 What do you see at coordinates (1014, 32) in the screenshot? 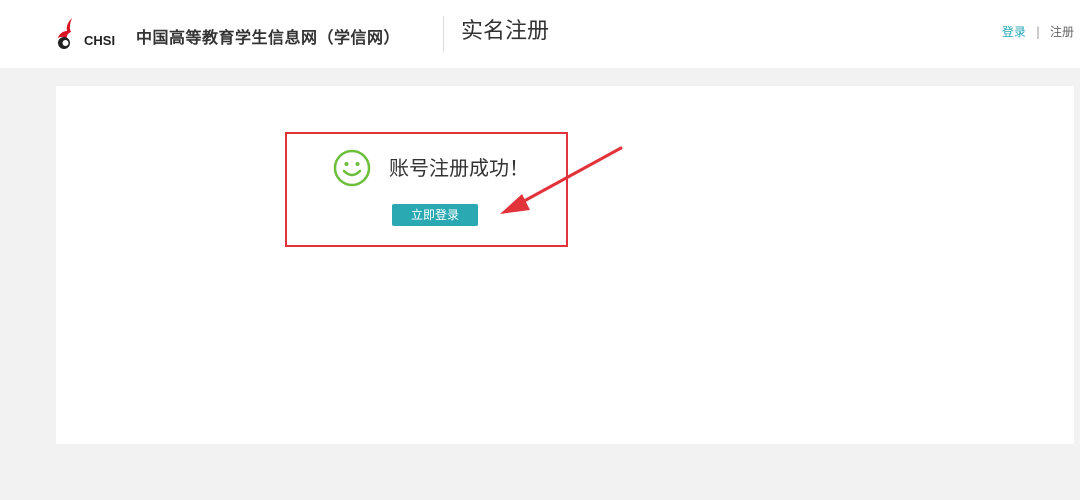
I see `login-link: 登录` at bounding box center [1014, 32].